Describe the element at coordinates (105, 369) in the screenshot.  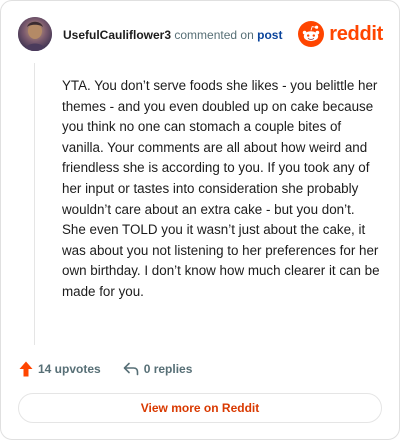
I see `comment-actions: 14 upvotes 0 replies` at that location.